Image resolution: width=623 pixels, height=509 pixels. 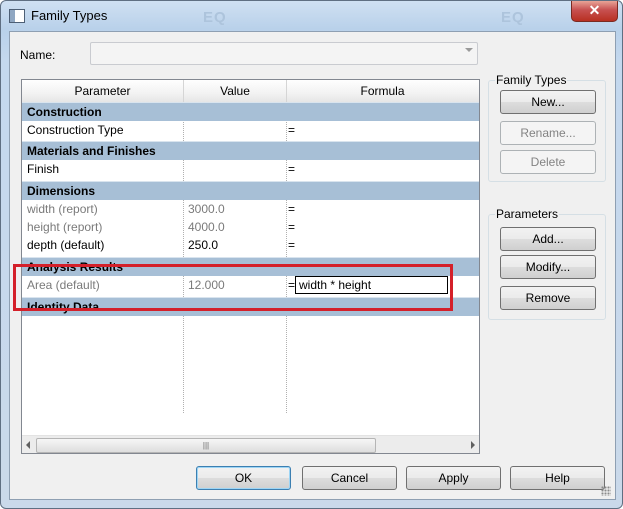 What do you see at coordinates (250, 190) in the screenshot?
I see `group-header-dimensions: Dimensions` at bounding box center [250, 190].